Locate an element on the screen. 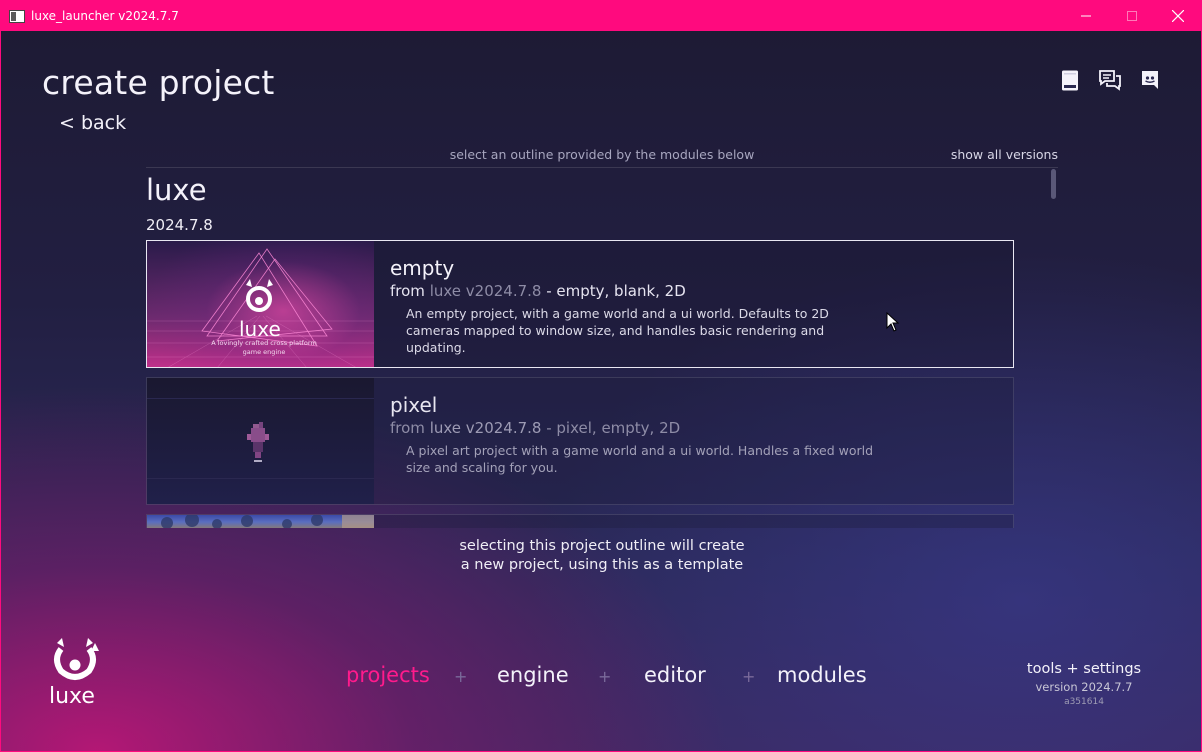  outline-source: from luxe v2024.7.8 - pixel, empty, 2D is located at coordinates (535, 428).